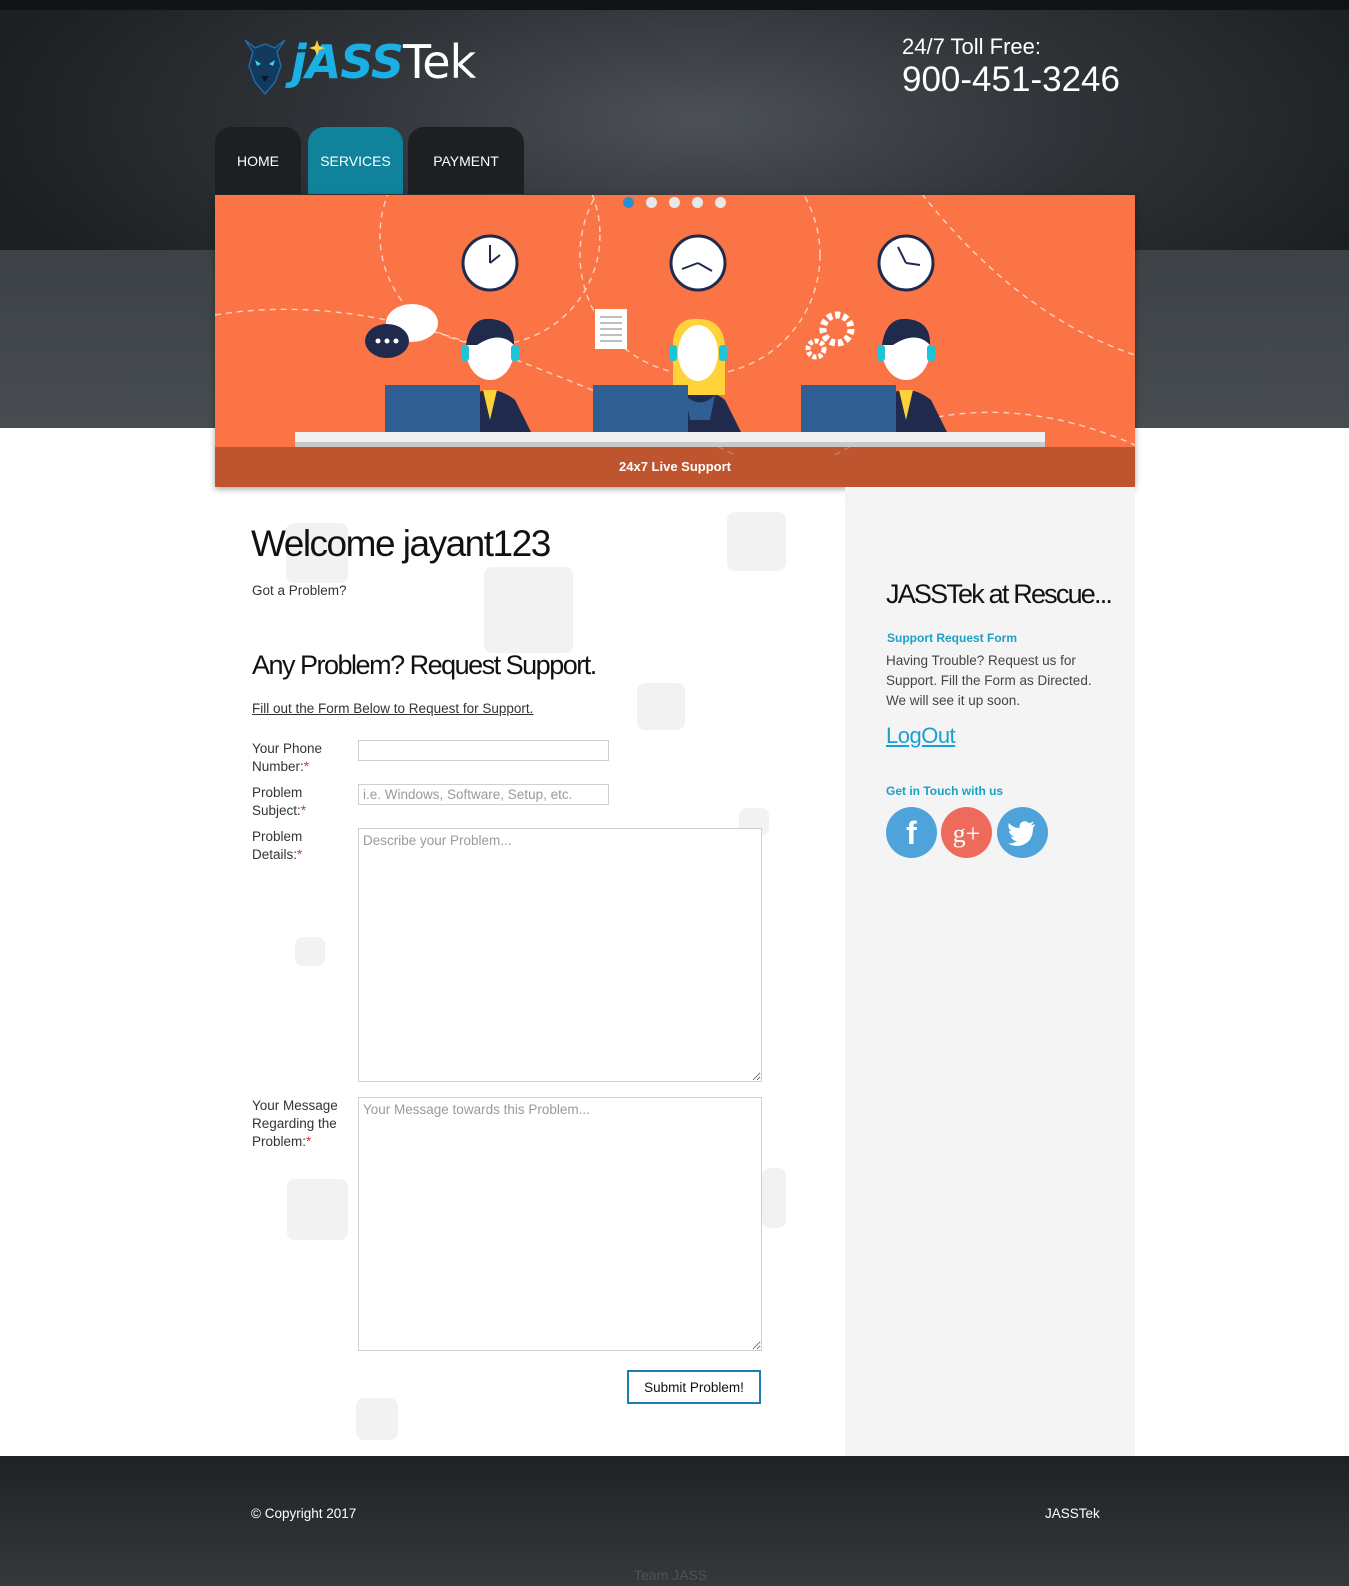 The height and width of the screenshot is (1586, 1349). I want to click on toll-free-number: 900-451-3246, so click(1011, 79).